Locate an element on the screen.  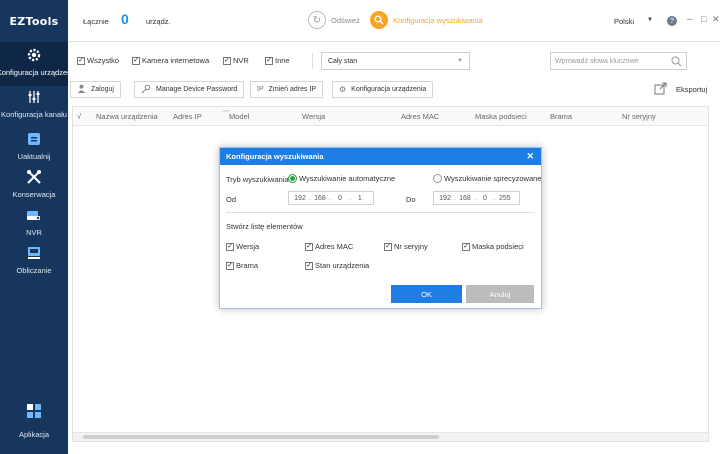
export-icon is located at coordinates (660, 89).